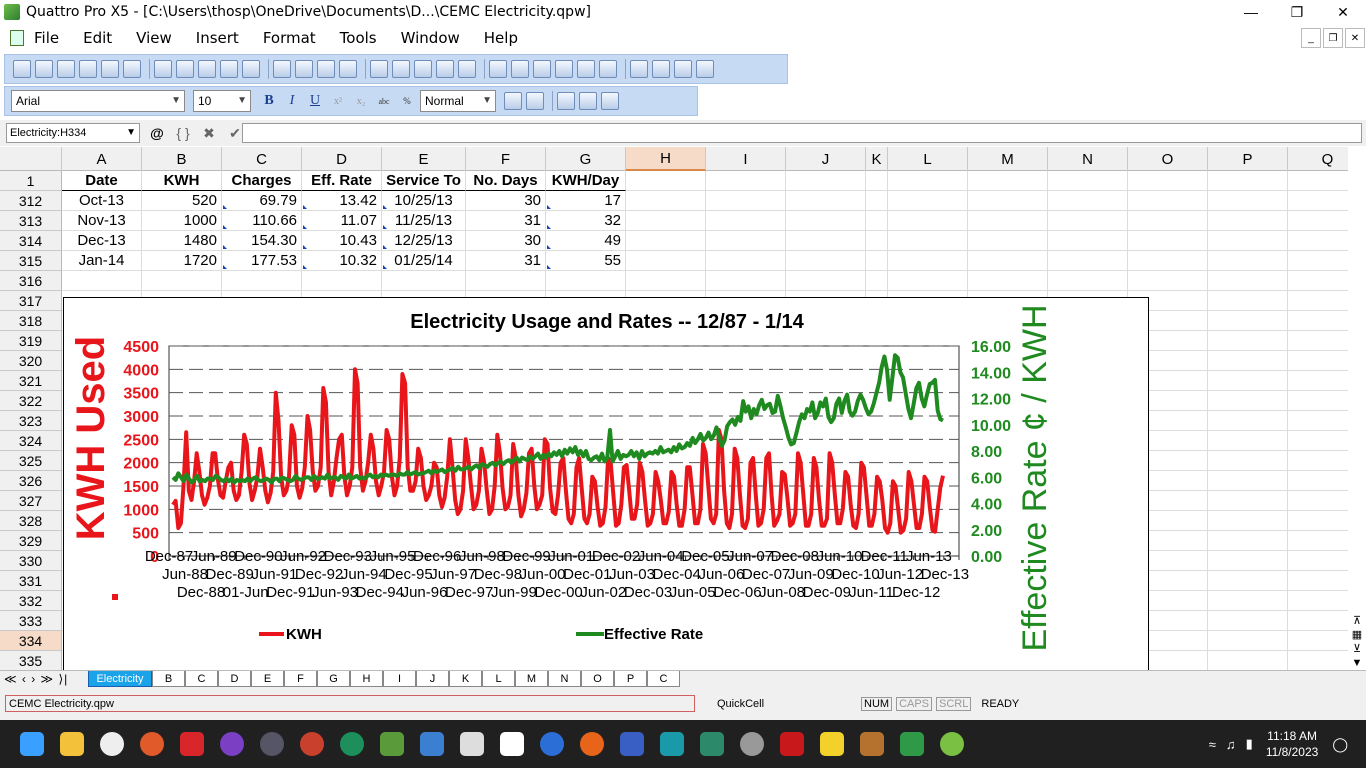  What do you see at coordinates (192, 744) in the screenshot?
I see `app-red-icon` at bounding box center [192, 744].